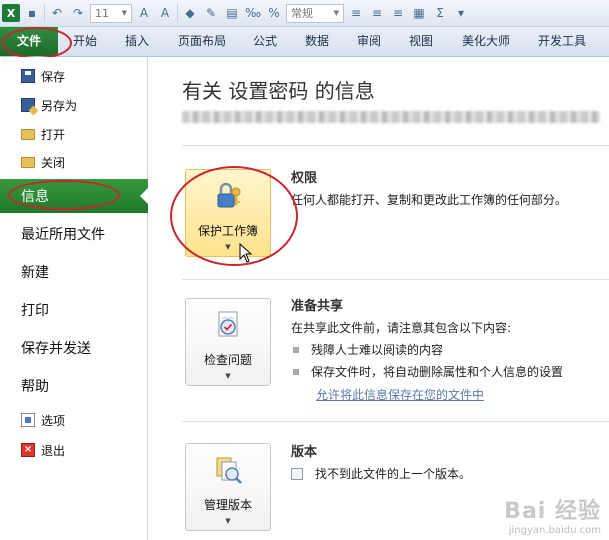  Describe the element at coordinates (53, 420) in the screenshot. I see `nav-options-label: 选项` at that location.